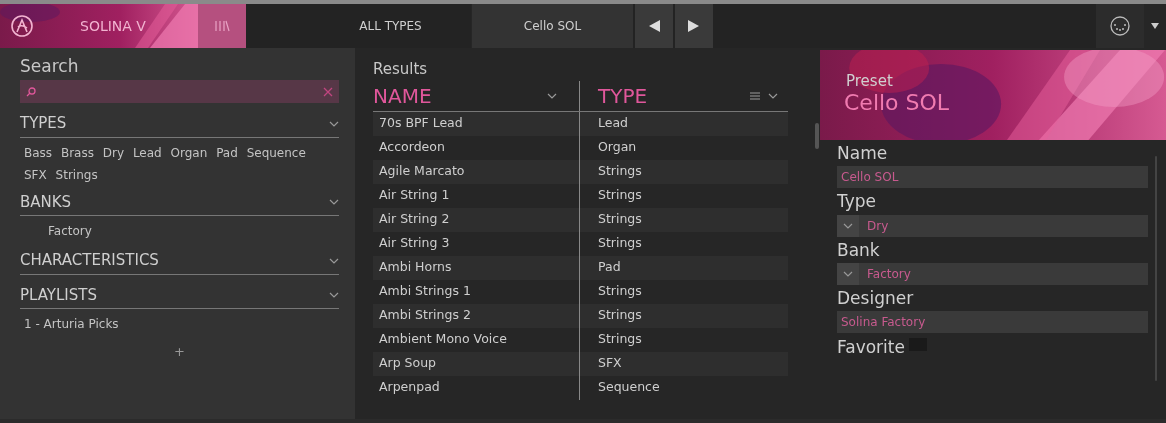  I want to click on search-field, so click(179, 92).